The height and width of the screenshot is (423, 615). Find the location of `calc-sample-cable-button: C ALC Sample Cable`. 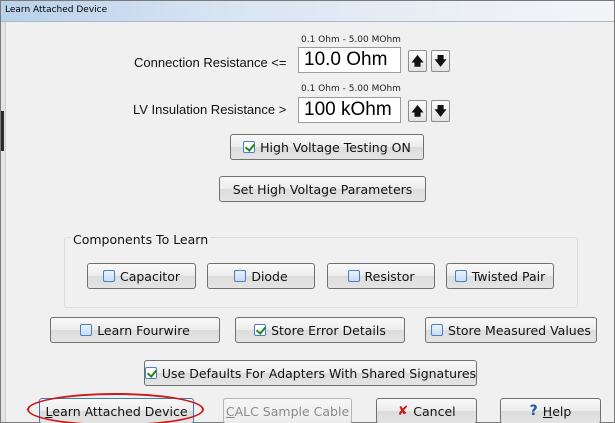

calc-sample-cable-button: C ALC Sample Cable is located at coordinates (287, 410).